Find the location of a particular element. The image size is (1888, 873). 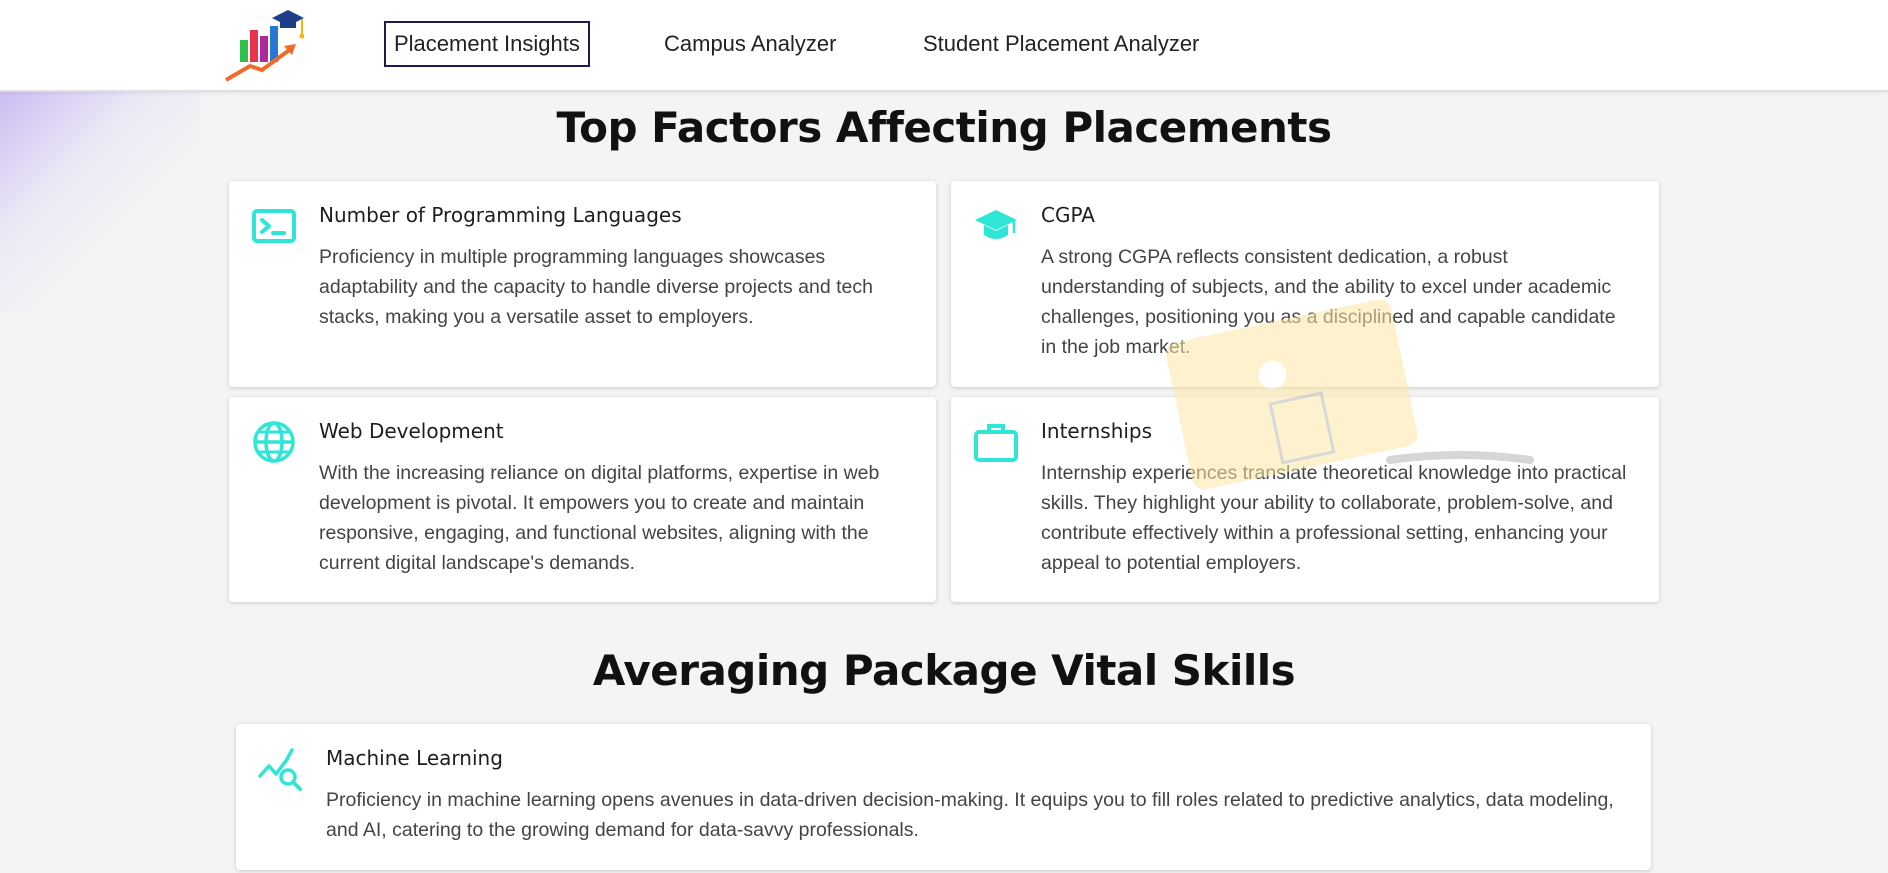

nav-campus-analyzer: Campus Analyzer is located at coordinates (750, 44).